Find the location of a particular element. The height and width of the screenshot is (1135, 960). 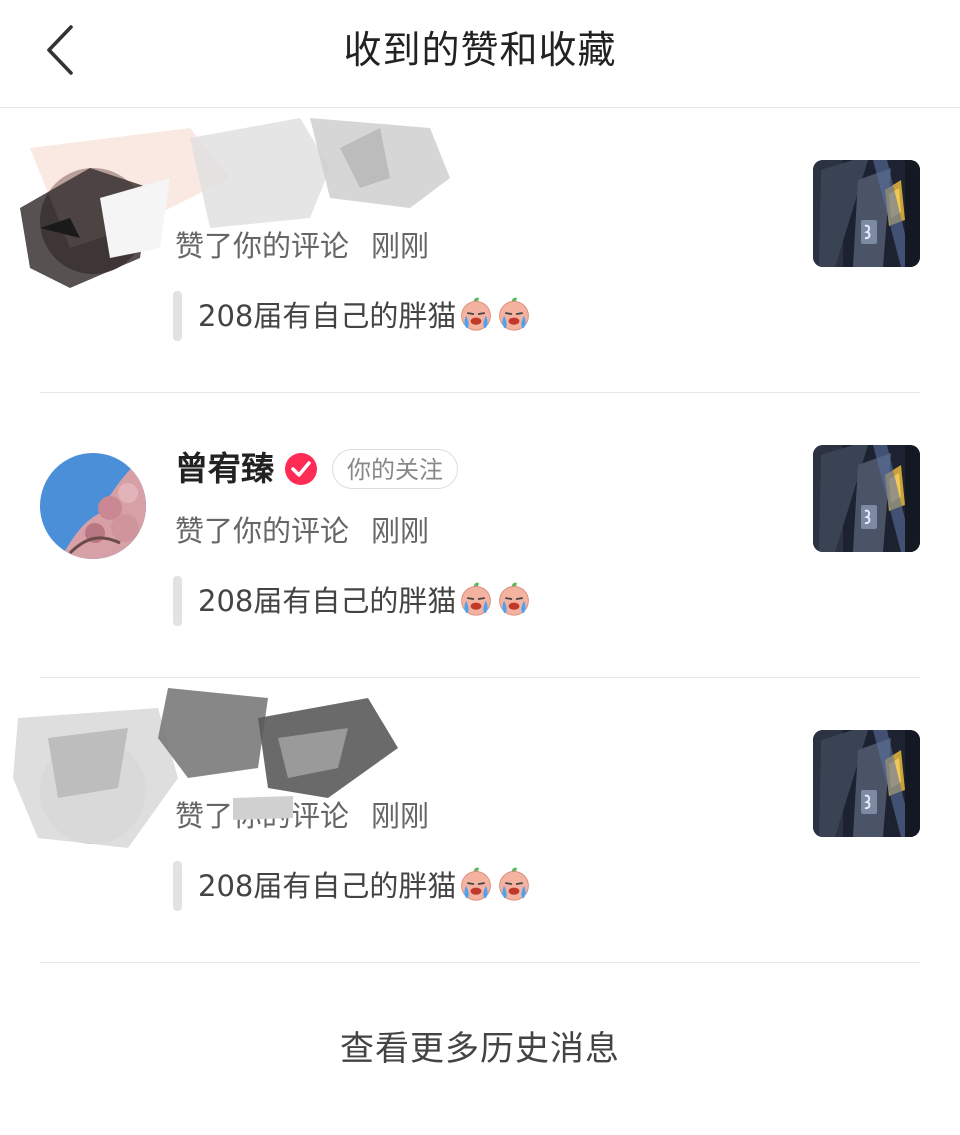

page-title: 收到的赞和收藏 is located at coordinates (480, 50).